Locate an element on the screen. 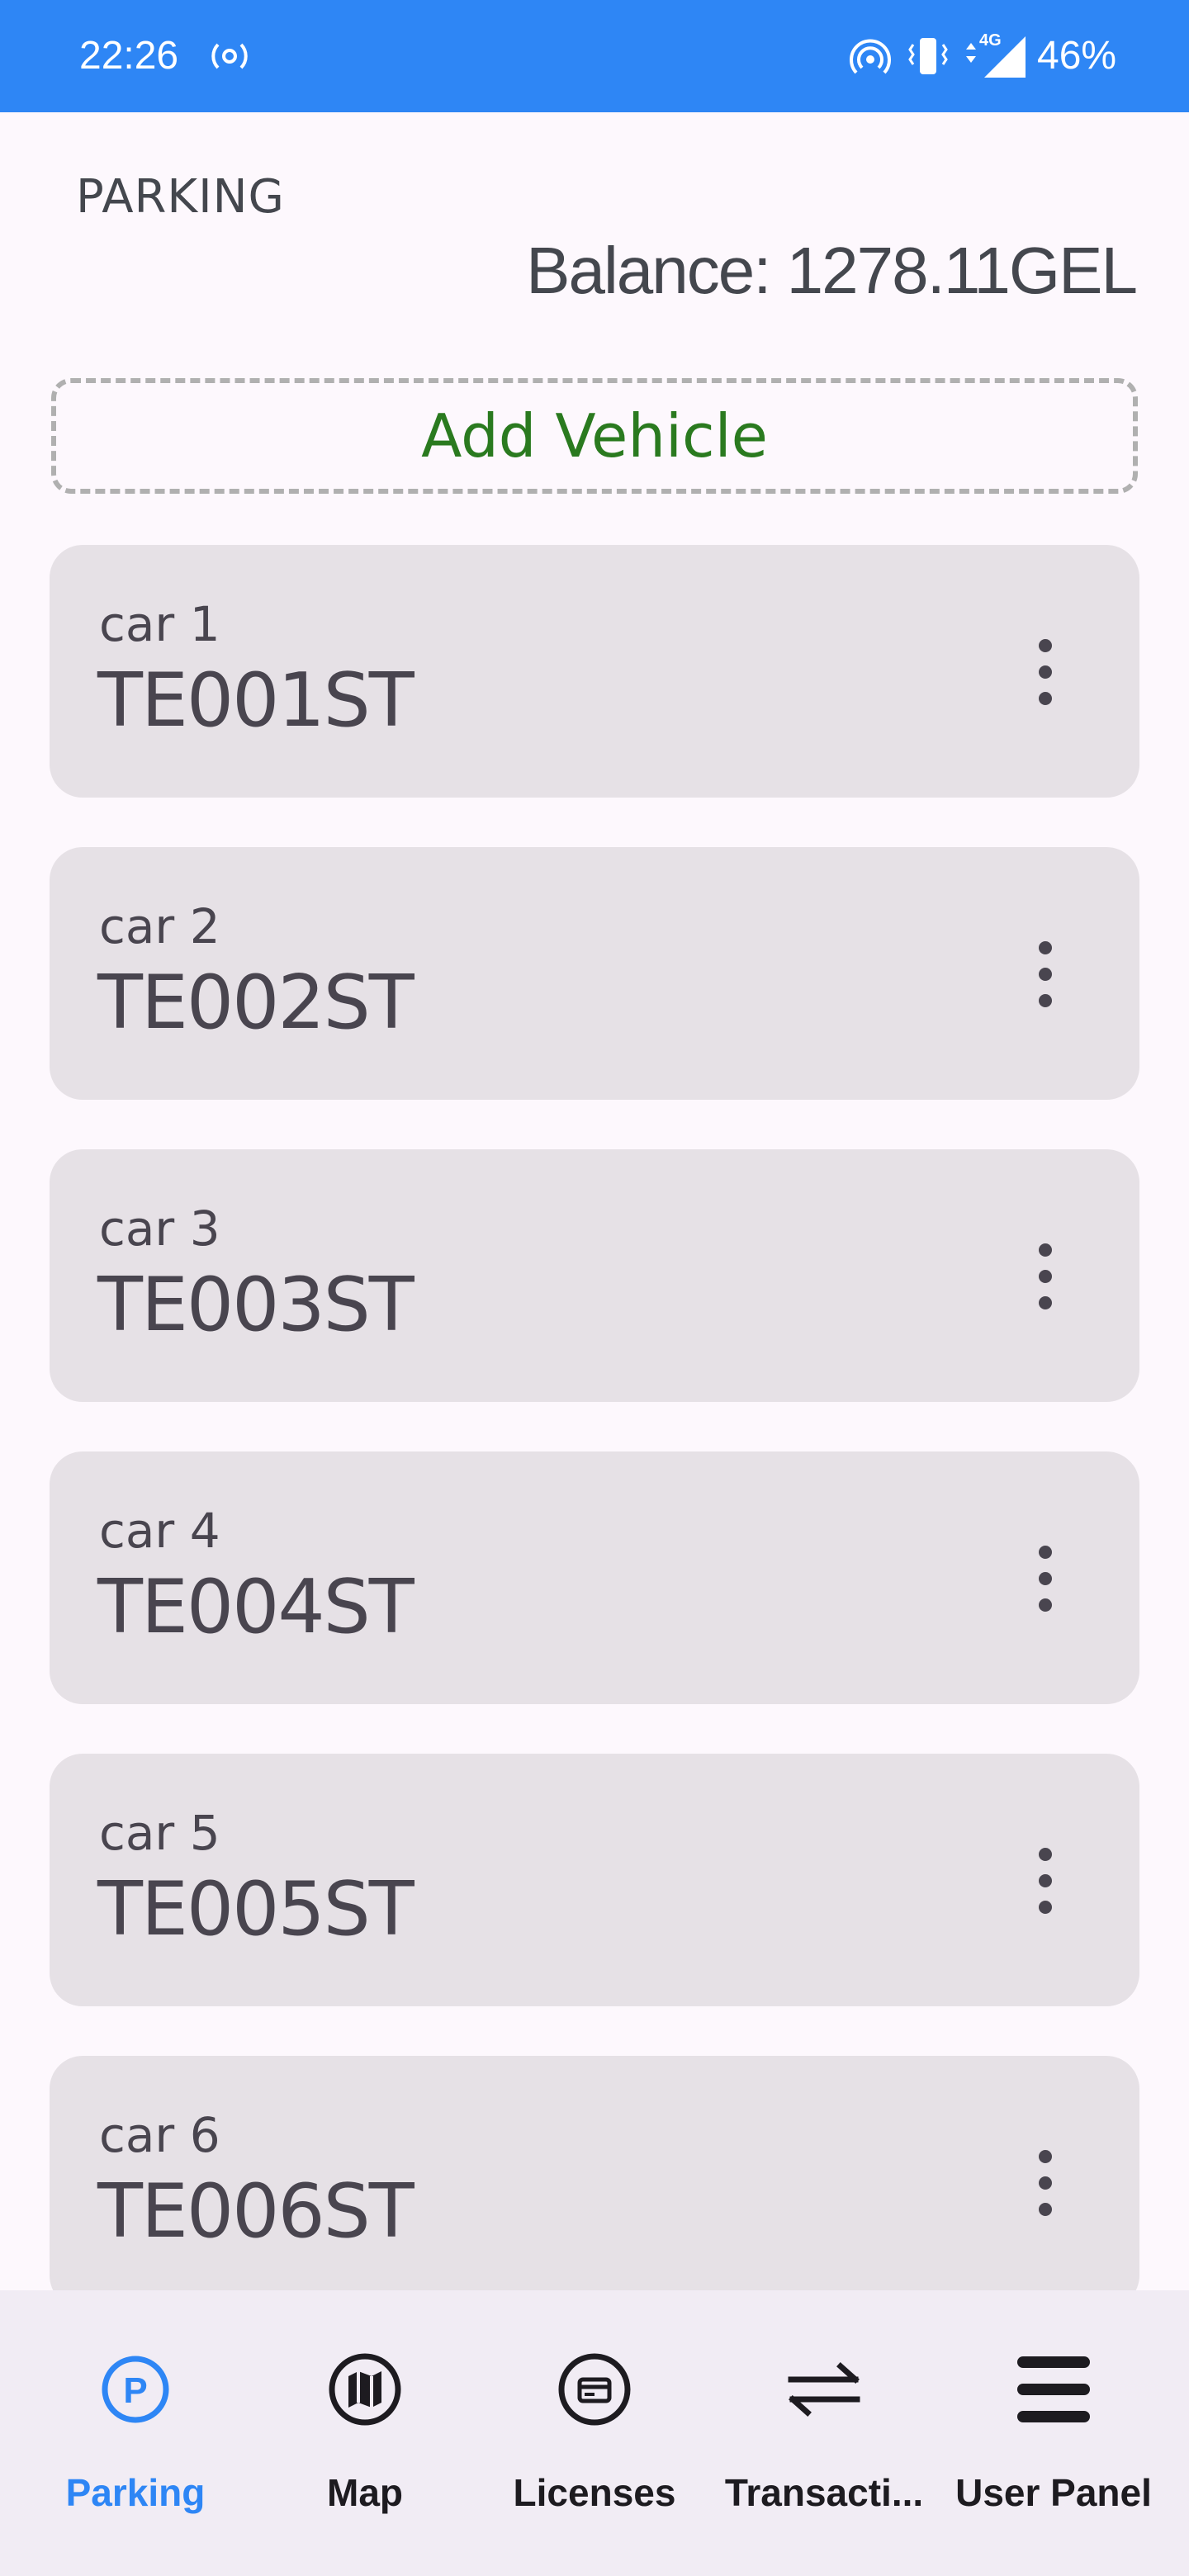 The image size is (1189, 2576). vehicle-card: car 1 TE001ST is located at coordinates (594, 671).